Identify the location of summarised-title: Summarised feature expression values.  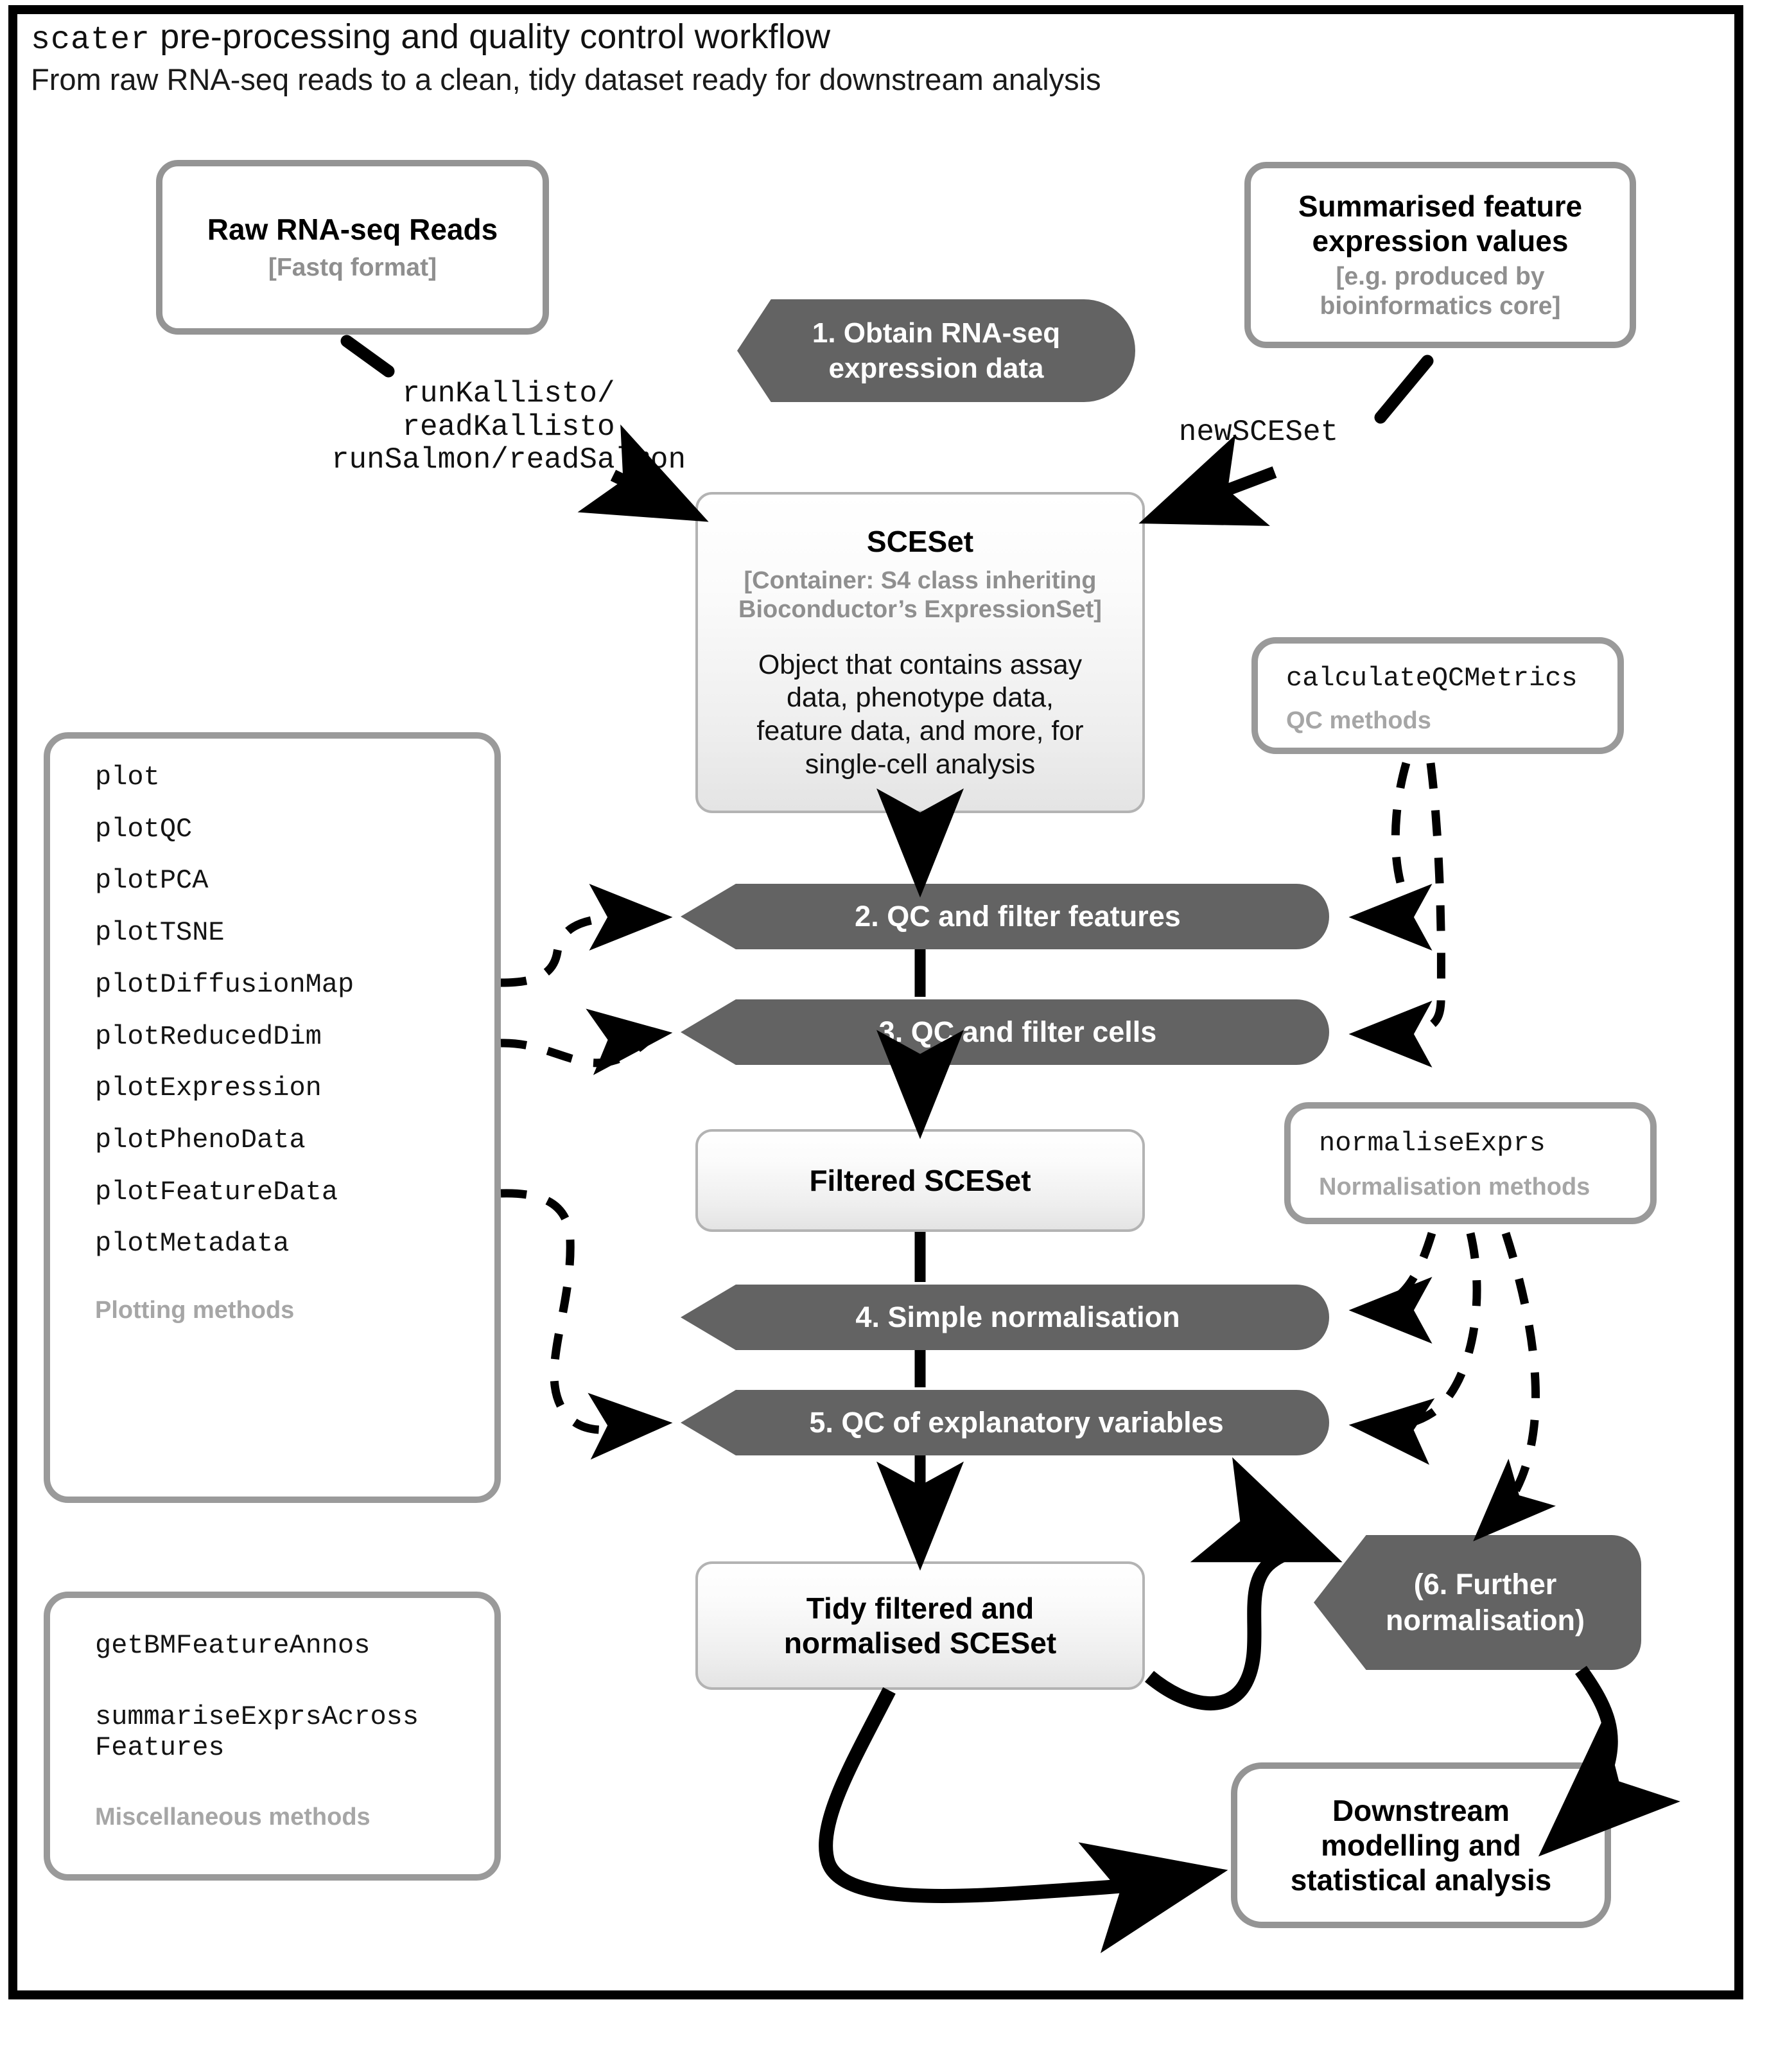
(1440, 224).